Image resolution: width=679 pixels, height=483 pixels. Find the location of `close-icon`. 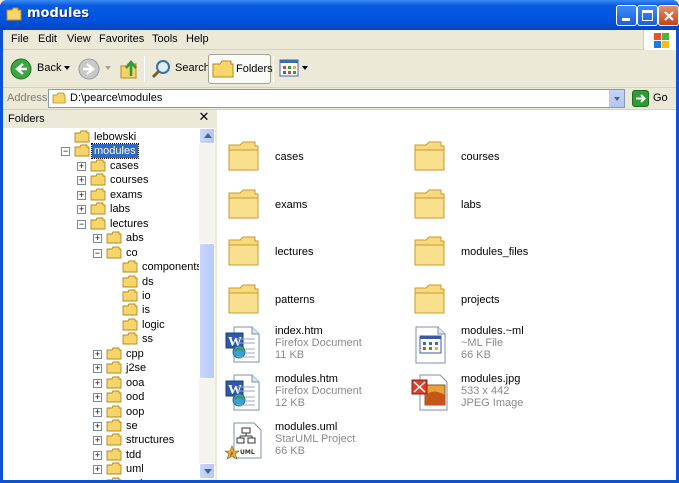

close-icon is located at coordinates (669, 16).